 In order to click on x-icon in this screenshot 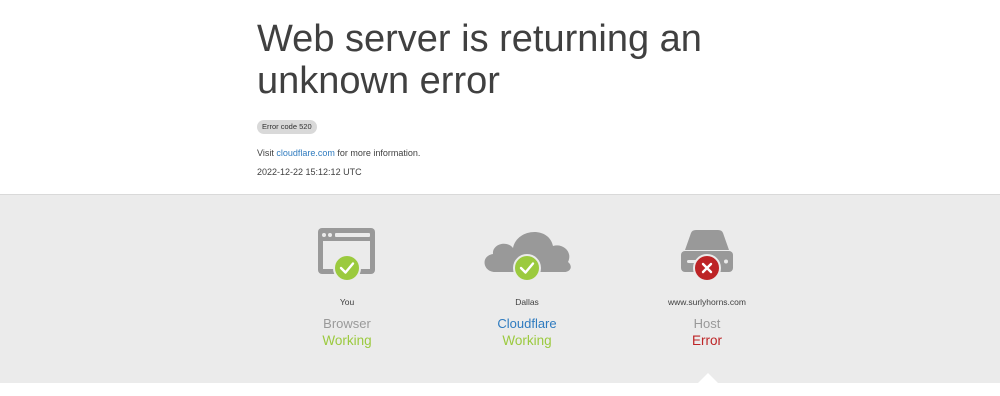, I will do `click(707, 268)`.